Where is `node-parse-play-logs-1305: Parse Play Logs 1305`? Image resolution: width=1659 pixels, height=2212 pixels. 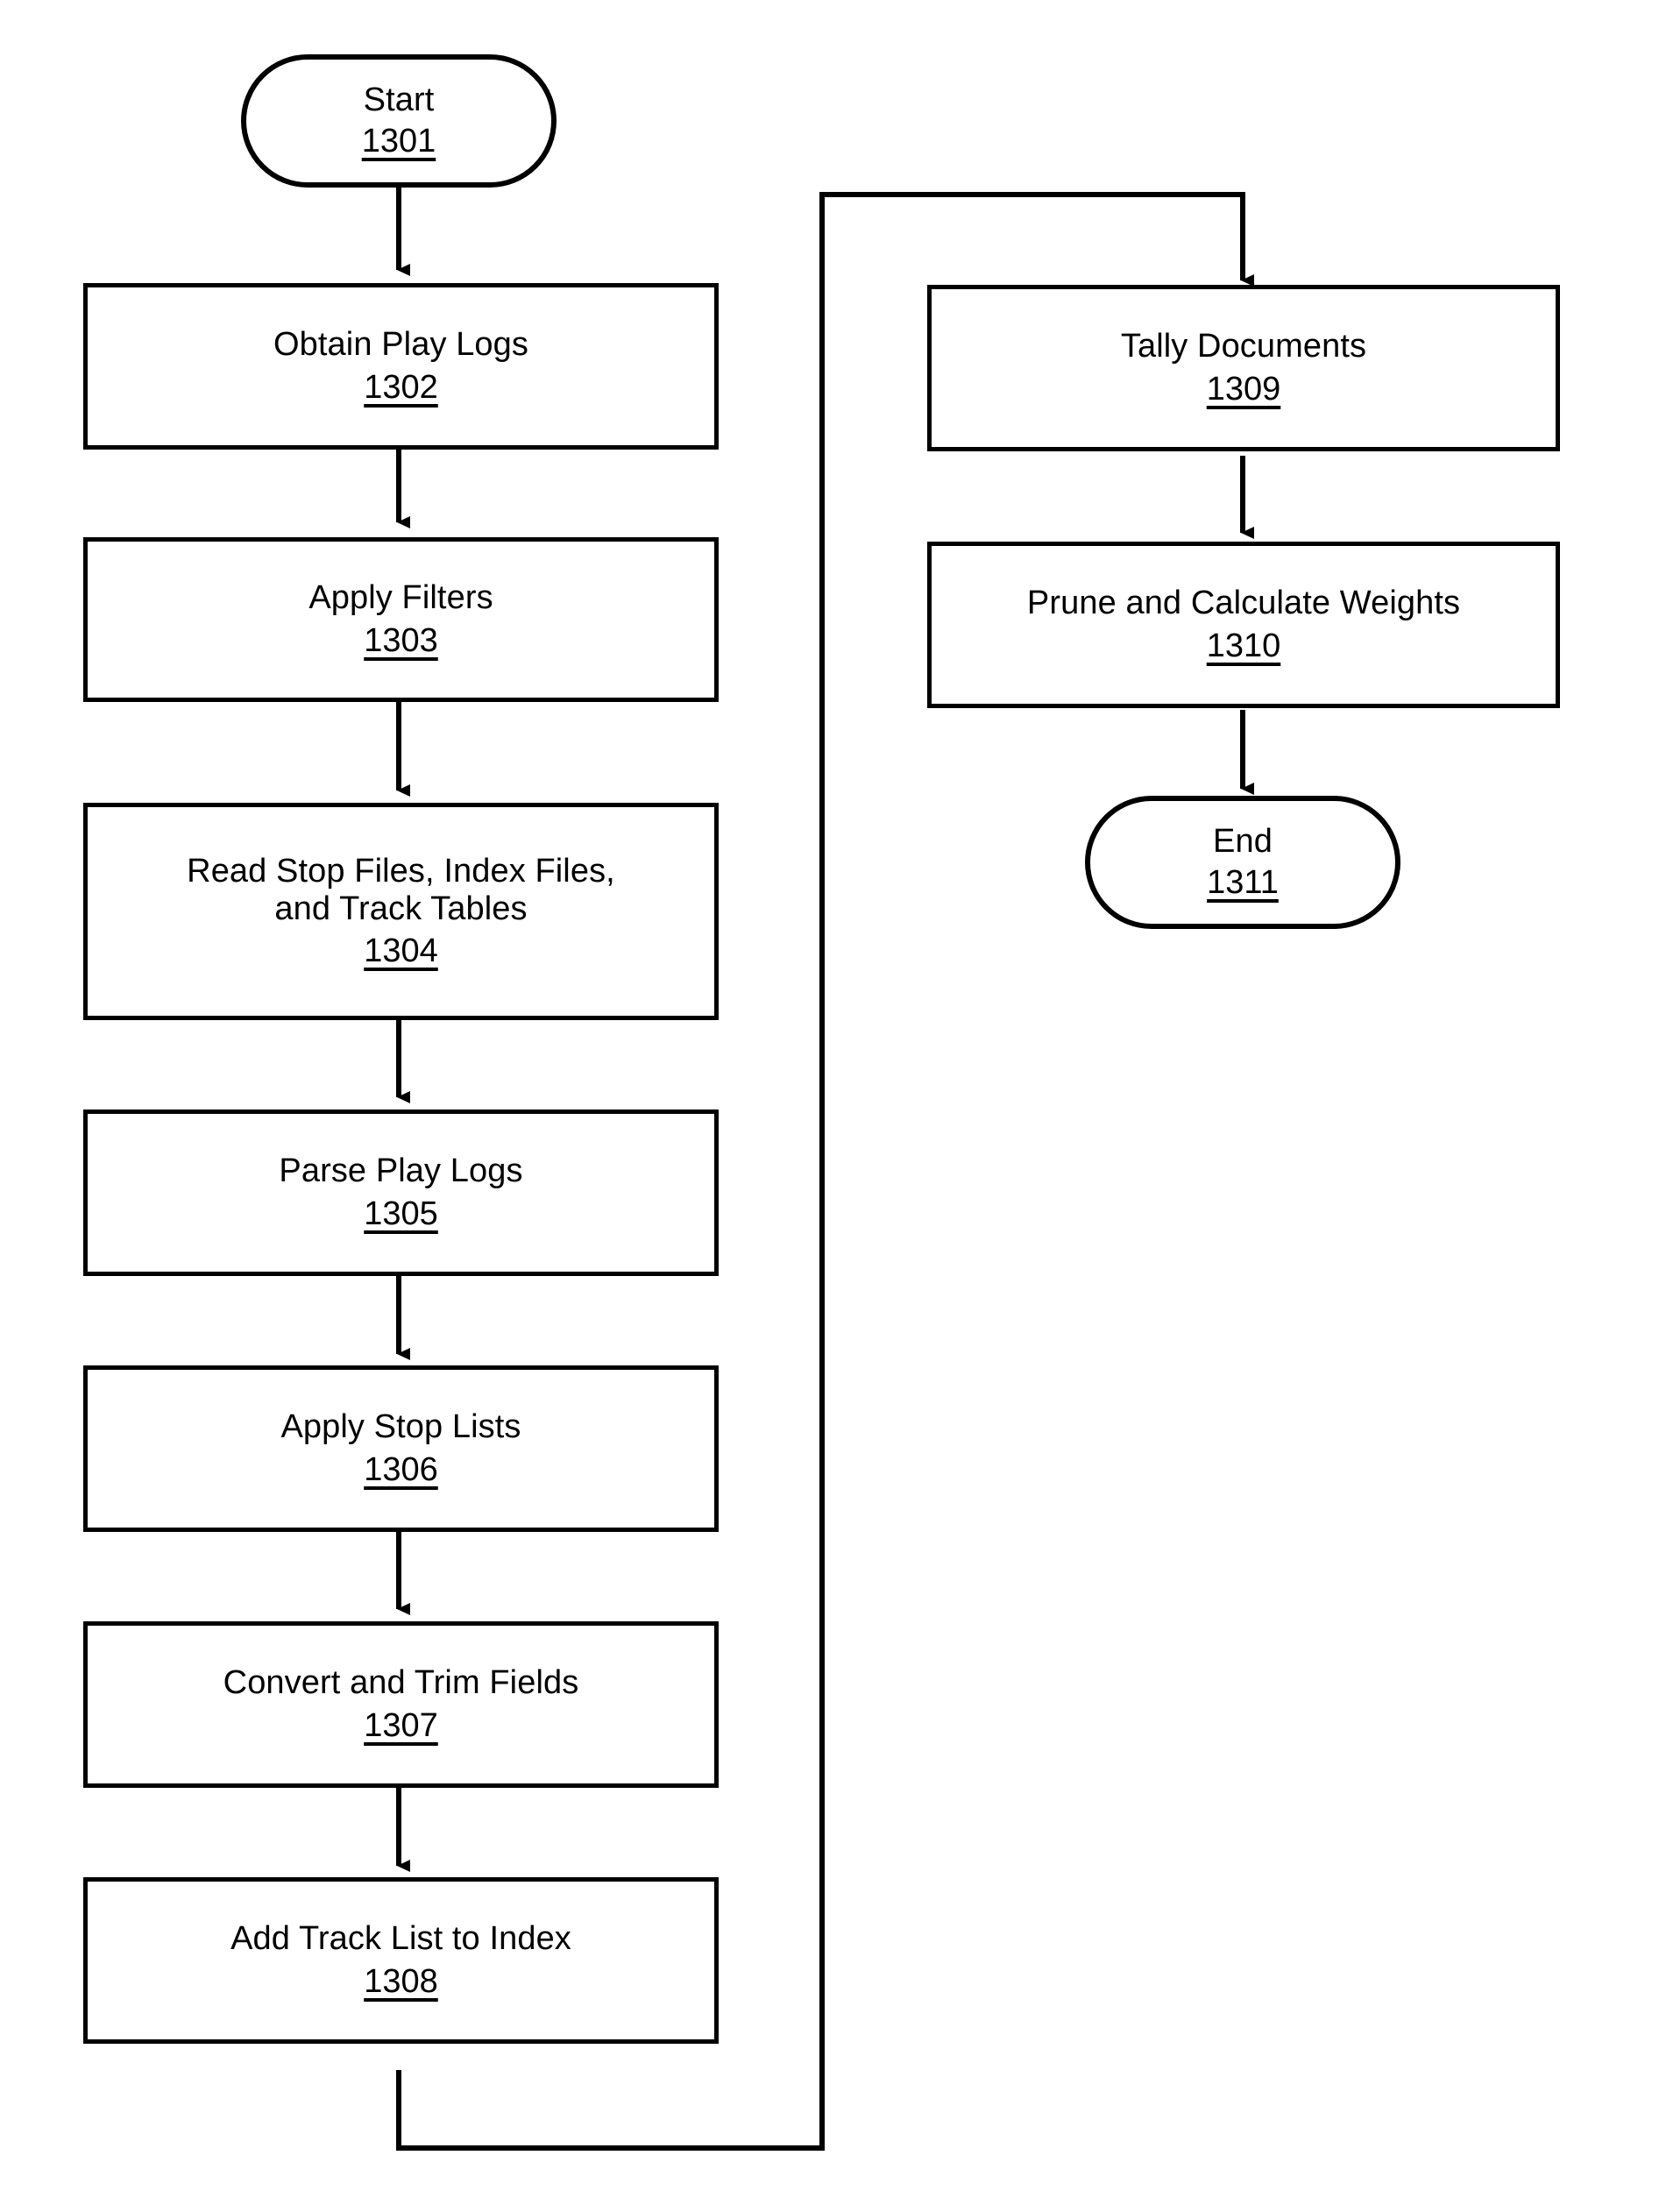 node-parse-play-logs-1305: Parse Play Logs 1305 is located at coordinates (401, 1193).